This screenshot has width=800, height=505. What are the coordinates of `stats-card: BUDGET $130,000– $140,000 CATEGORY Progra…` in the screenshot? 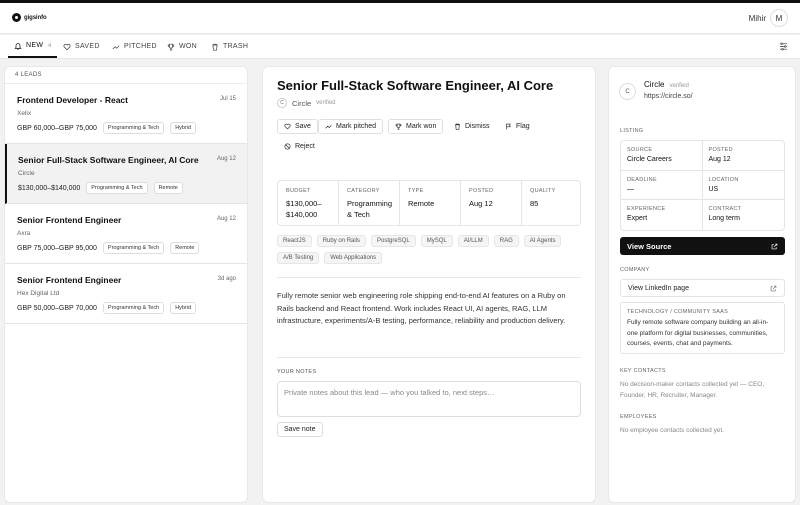 It's located at (429, 203).